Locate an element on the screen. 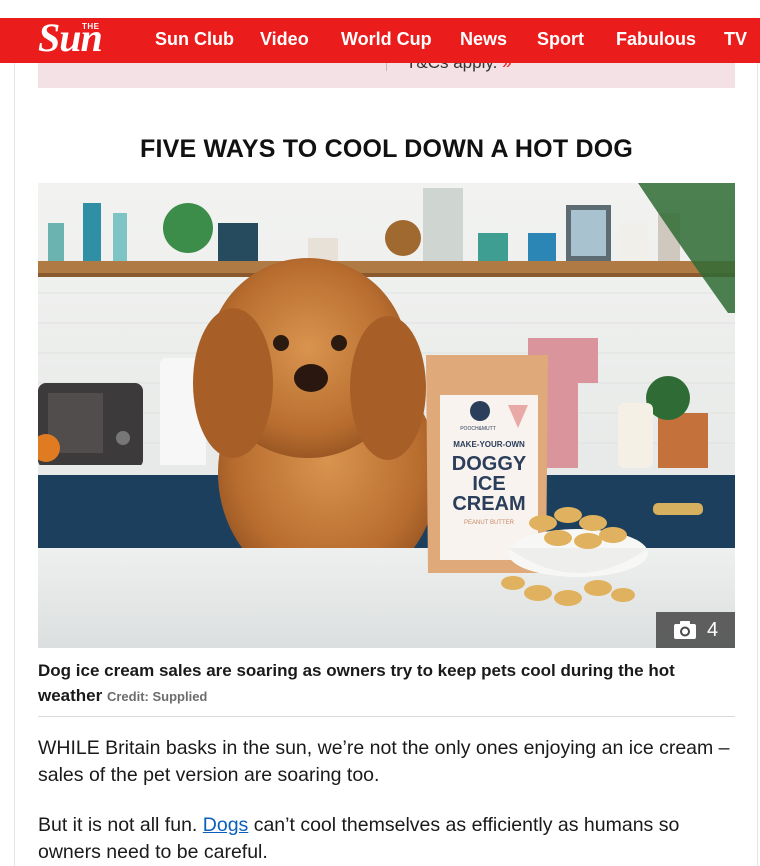  dogs-link: Dogs is located at coordinates (226, 825).